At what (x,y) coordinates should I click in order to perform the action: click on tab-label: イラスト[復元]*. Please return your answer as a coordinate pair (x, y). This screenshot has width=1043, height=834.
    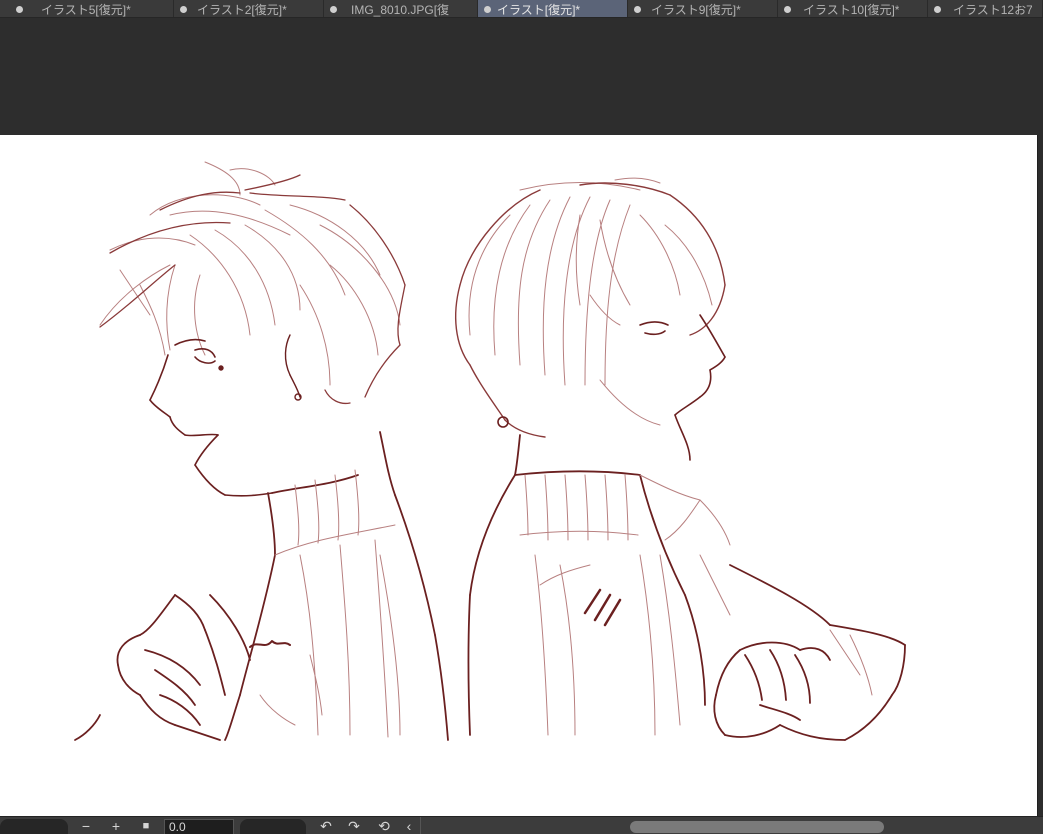
    Looking at the image, I should click on (539, 9).